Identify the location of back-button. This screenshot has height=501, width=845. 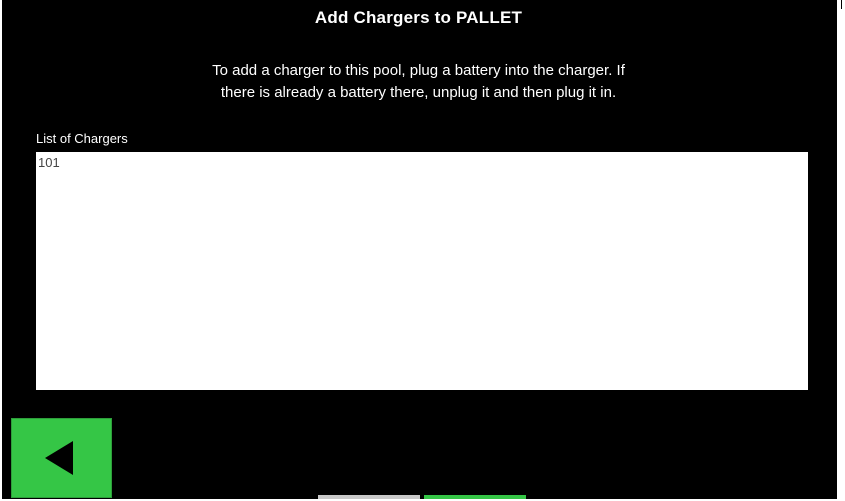
(61, 458).